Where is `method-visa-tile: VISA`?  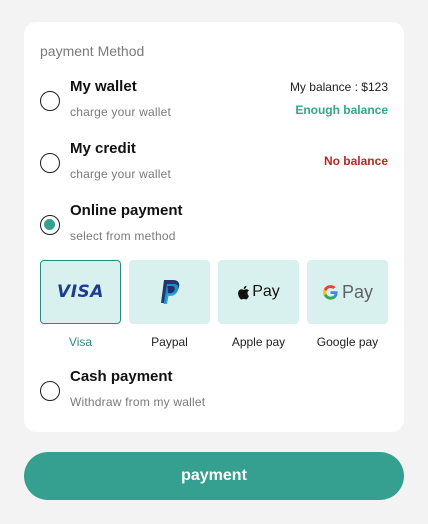
method-visa-tile: VISA is located at coordinates (80, 292).